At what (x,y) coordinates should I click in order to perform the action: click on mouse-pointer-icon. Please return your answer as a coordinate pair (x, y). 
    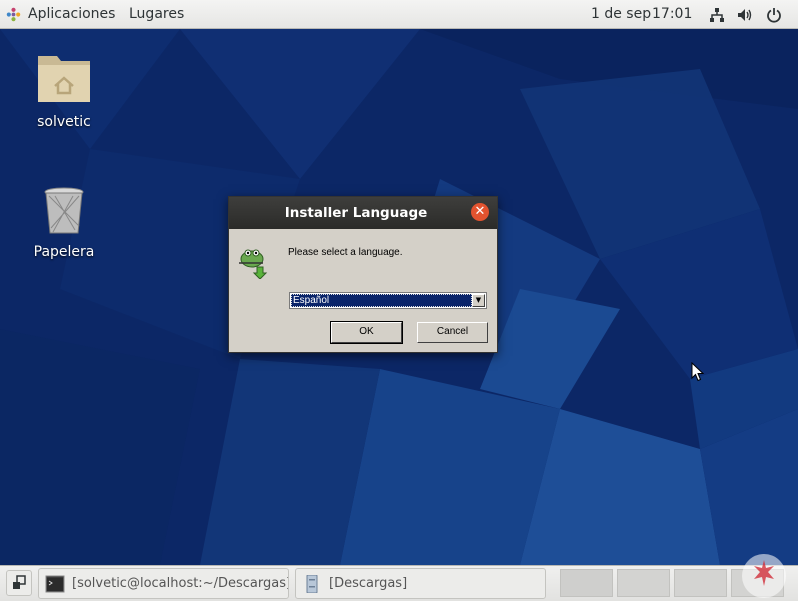
    Looking at the image, I should click on (697, 372).